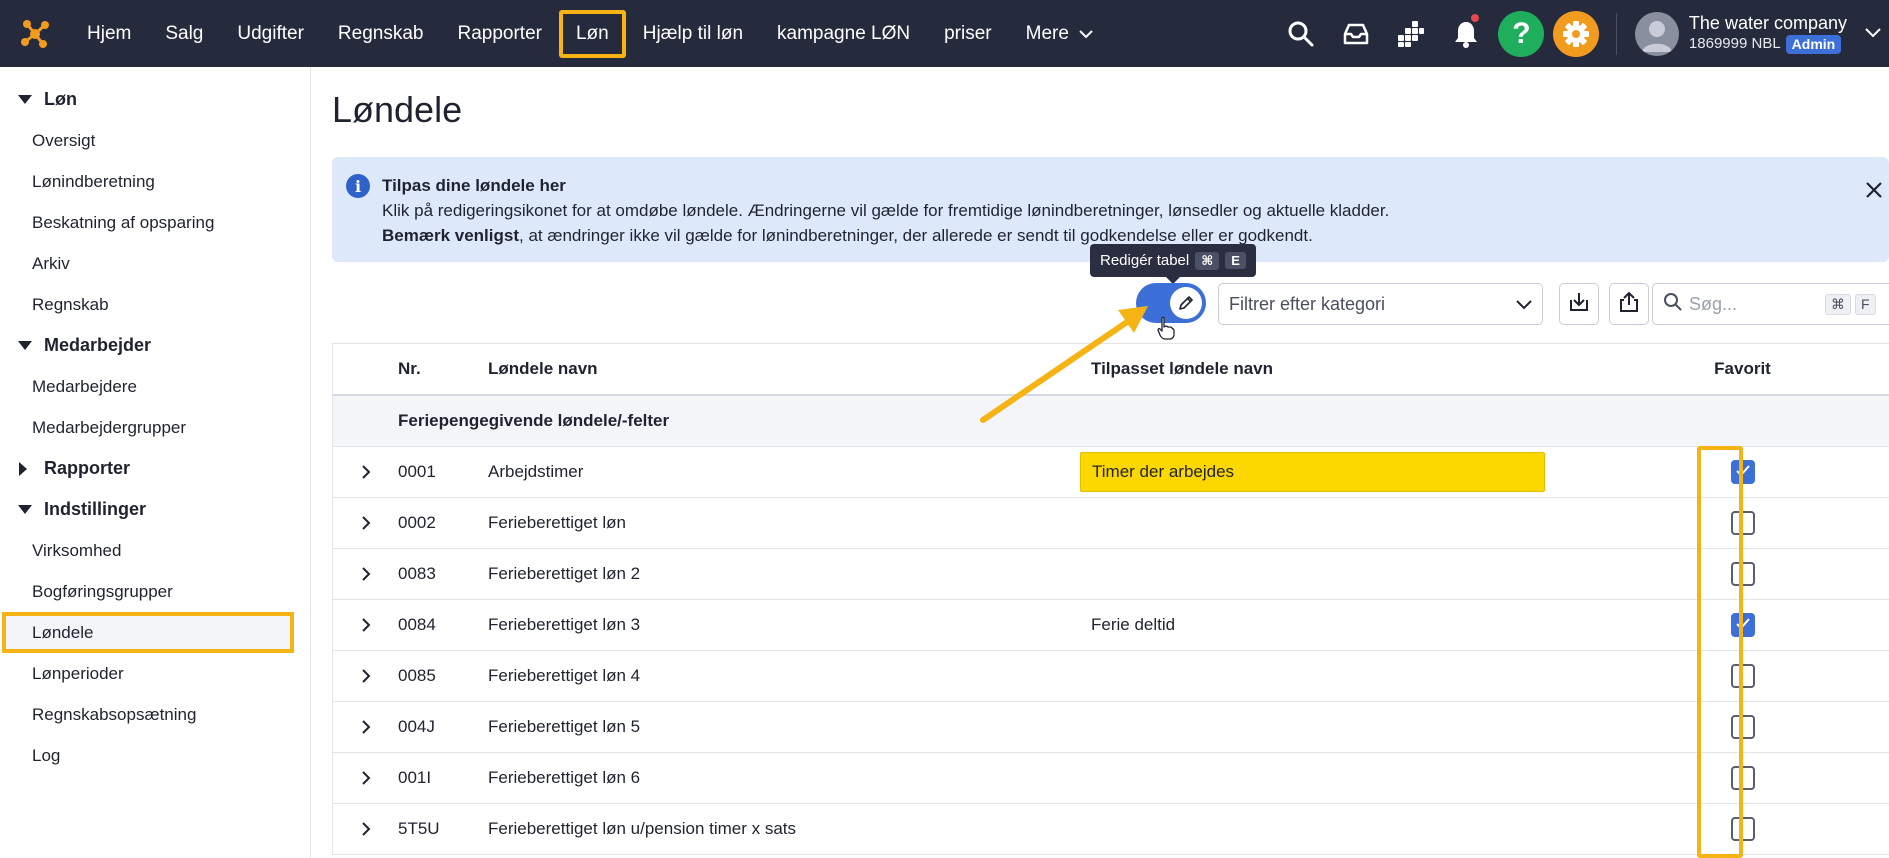 The image size is (1889, 858). I want to click on avatar, so click(1656, 33).